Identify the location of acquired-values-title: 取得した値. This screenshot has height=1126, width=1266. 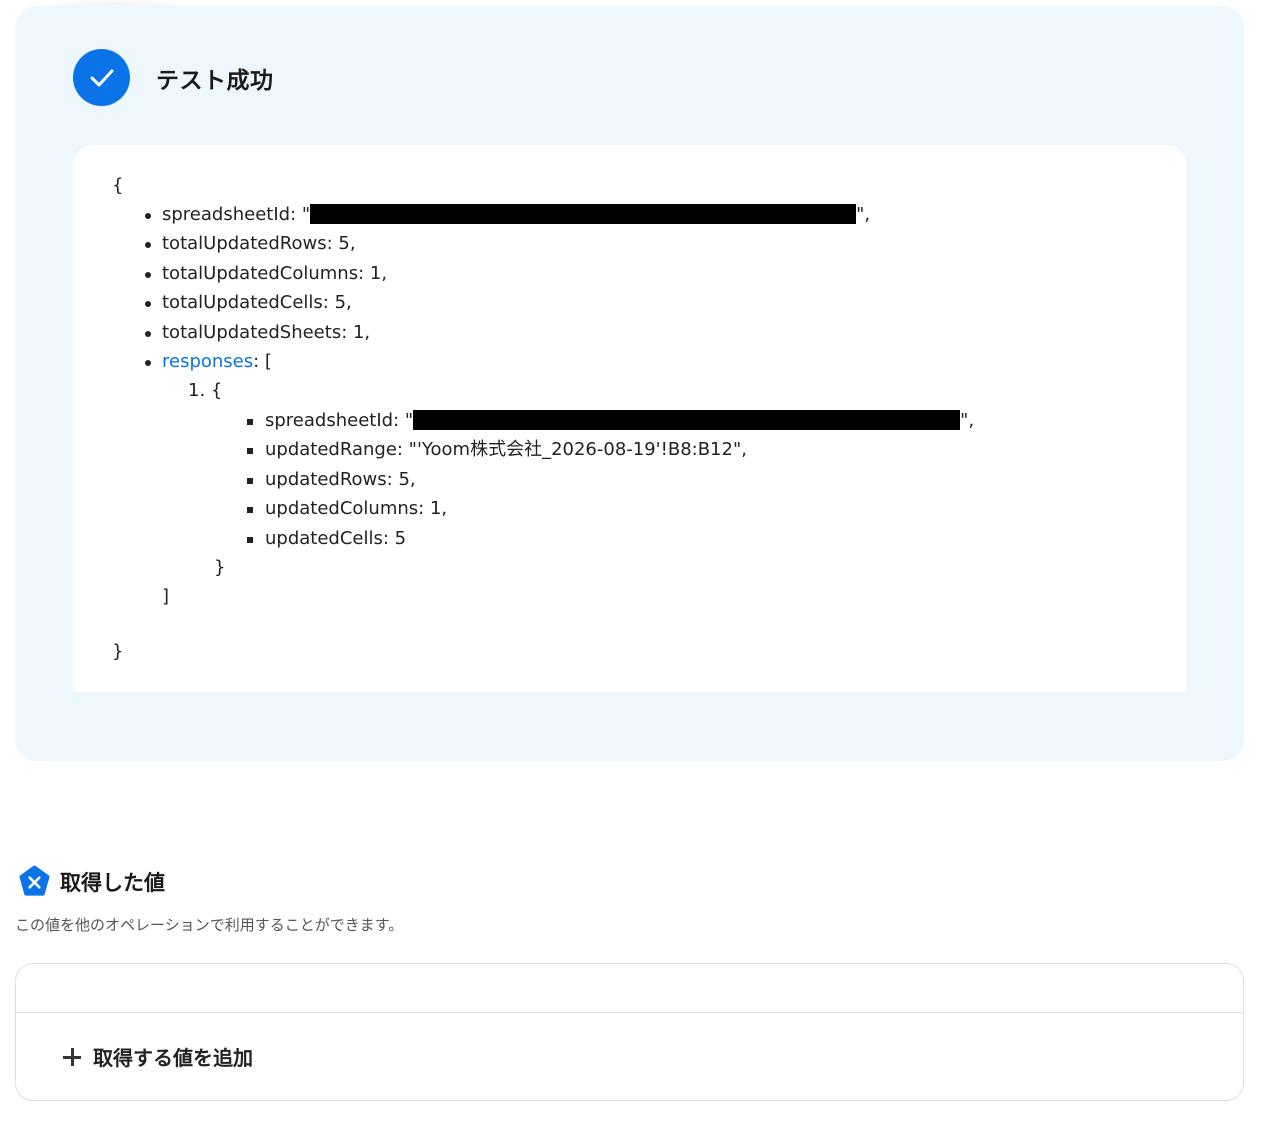
(112, 882).